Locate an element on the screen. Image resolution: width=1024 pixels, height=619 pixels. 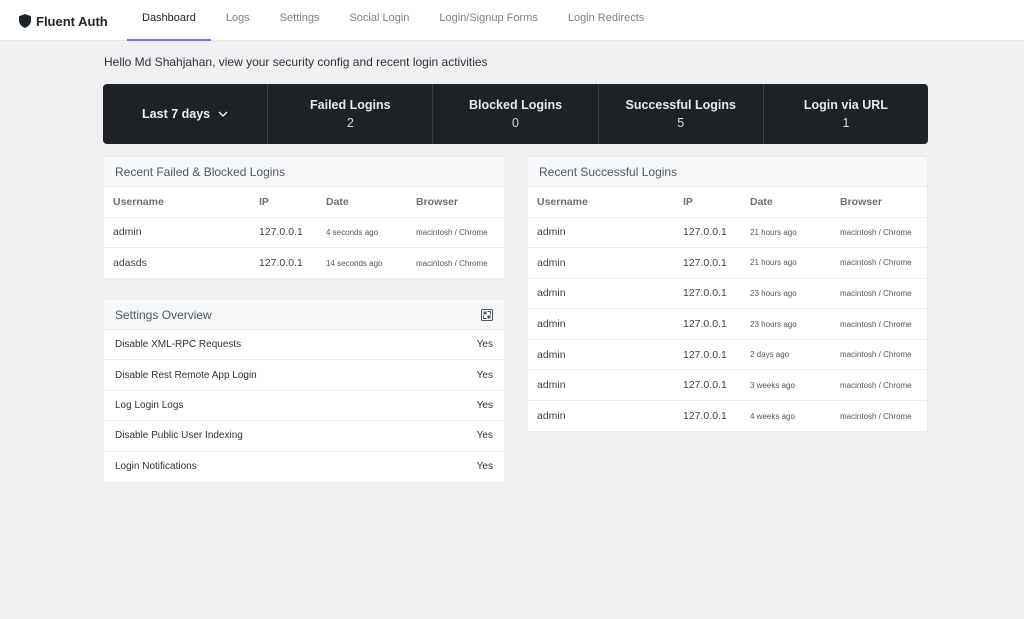
brand: Fluent Auth is located at coordinates (63, 21).